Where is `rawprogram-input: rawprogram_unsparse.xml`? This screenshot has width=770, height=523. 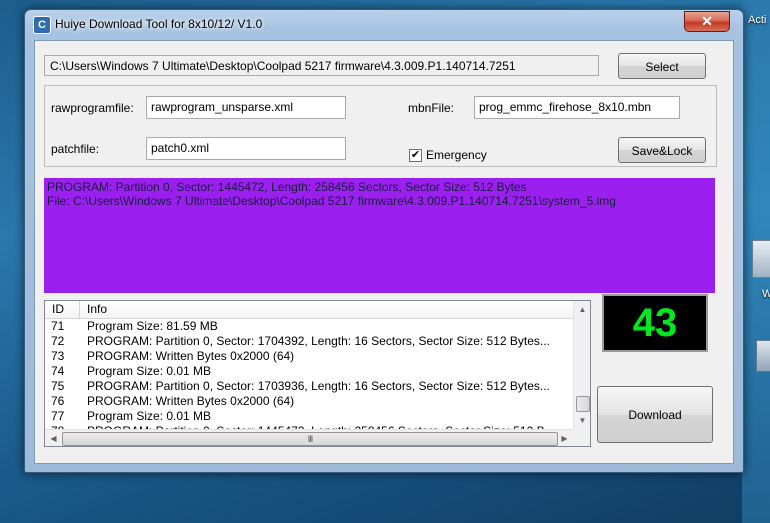
rawprogram-input: rawprogram_unsparse.xml is located at coordinates (246, 107).